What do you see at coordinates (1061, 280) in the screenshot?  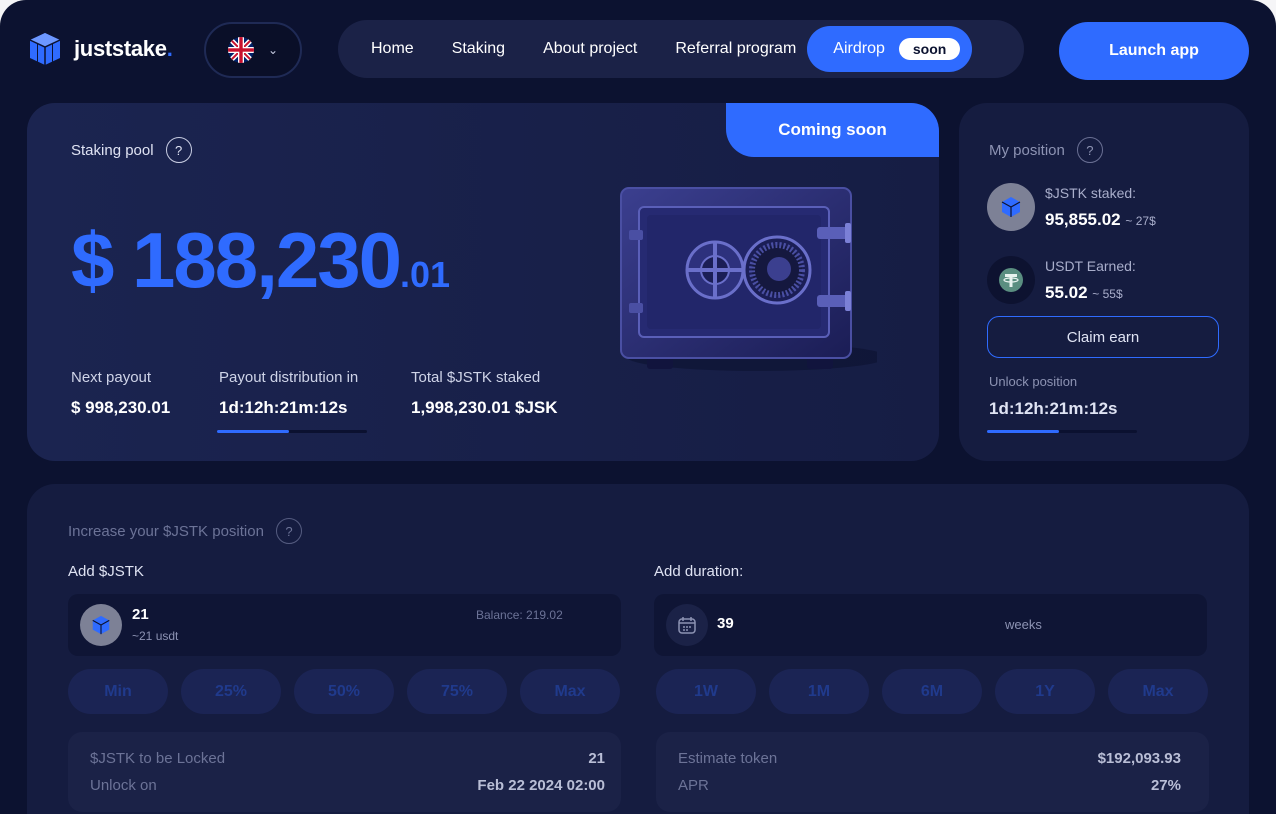 I see `earned-row: USDT Earned: 55.02 ~ 55$` at bounding box center [1061, 280].